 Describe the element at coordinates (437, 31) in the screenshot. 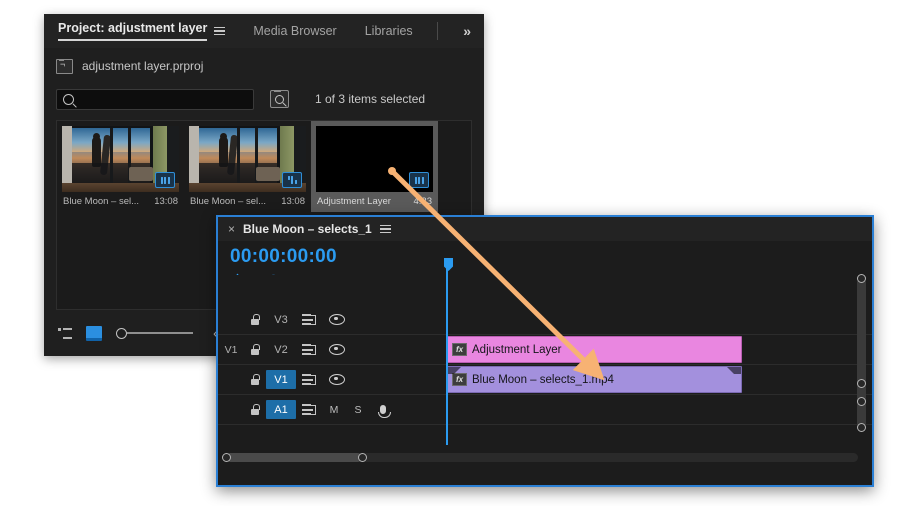

I see `tabbar-divider` at that location.